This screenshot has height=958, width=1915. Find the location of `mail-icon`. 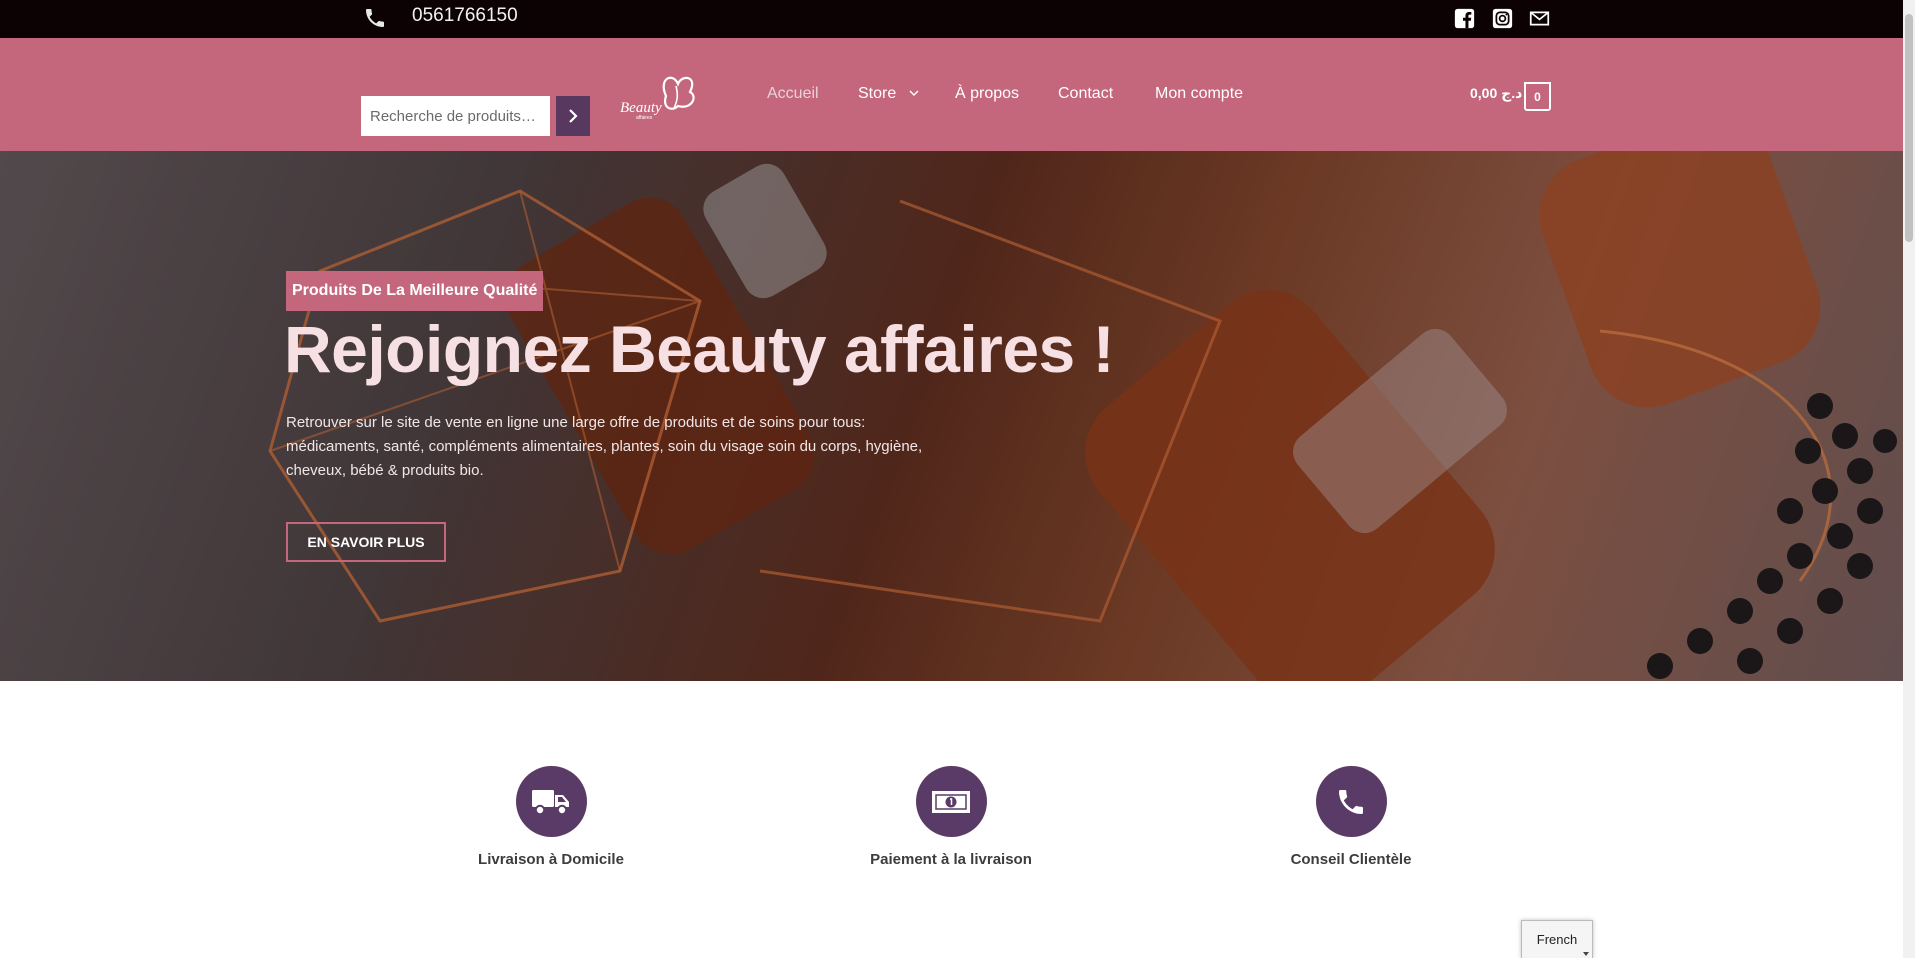

mail-icon is located at coordinates (1539, 18).